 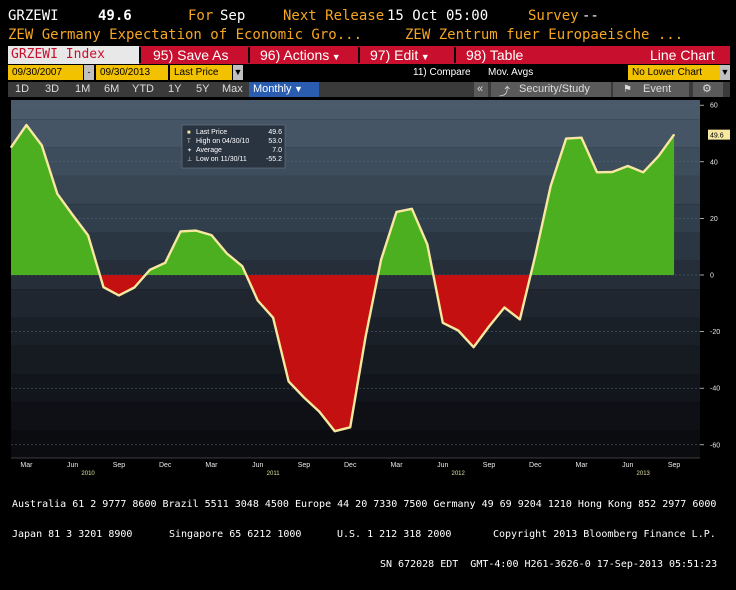 What do you see at coordinates (396, 465) in the screenshot?
I see `x-tick-label: Mar` at bounding box center [396, 465].